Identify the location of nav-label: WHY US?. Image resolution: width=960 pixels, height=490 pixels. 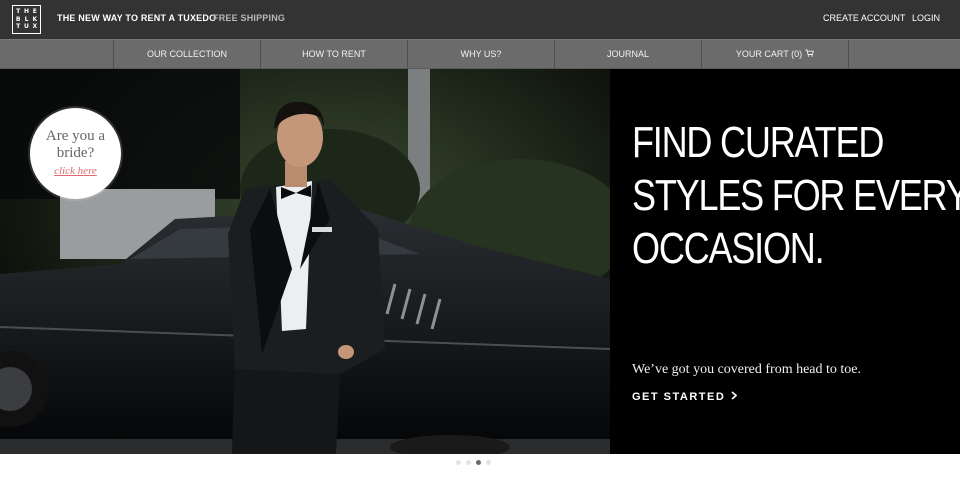
(481, 54).